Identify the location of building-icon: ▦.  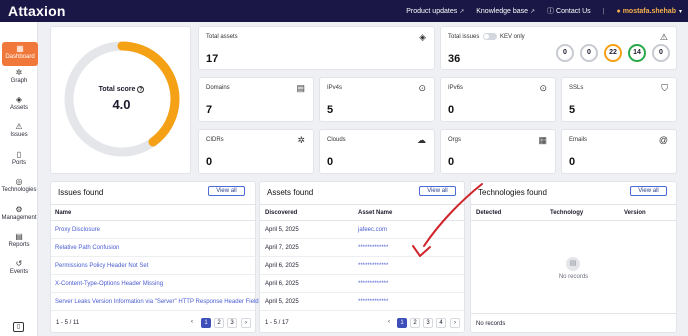
(542, 140).